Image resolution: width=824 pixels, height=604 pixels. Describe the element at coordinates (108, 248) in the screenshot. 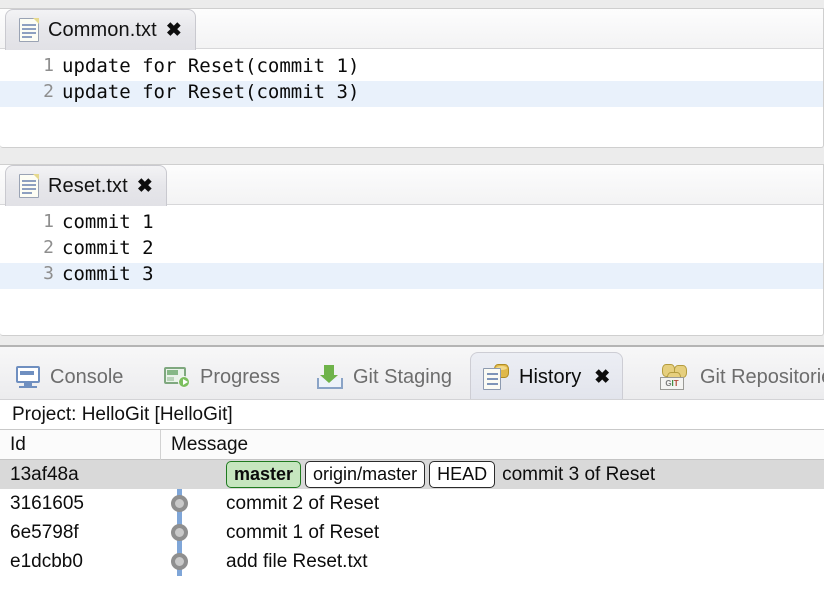

I see `line-text: commit 2` at that location.